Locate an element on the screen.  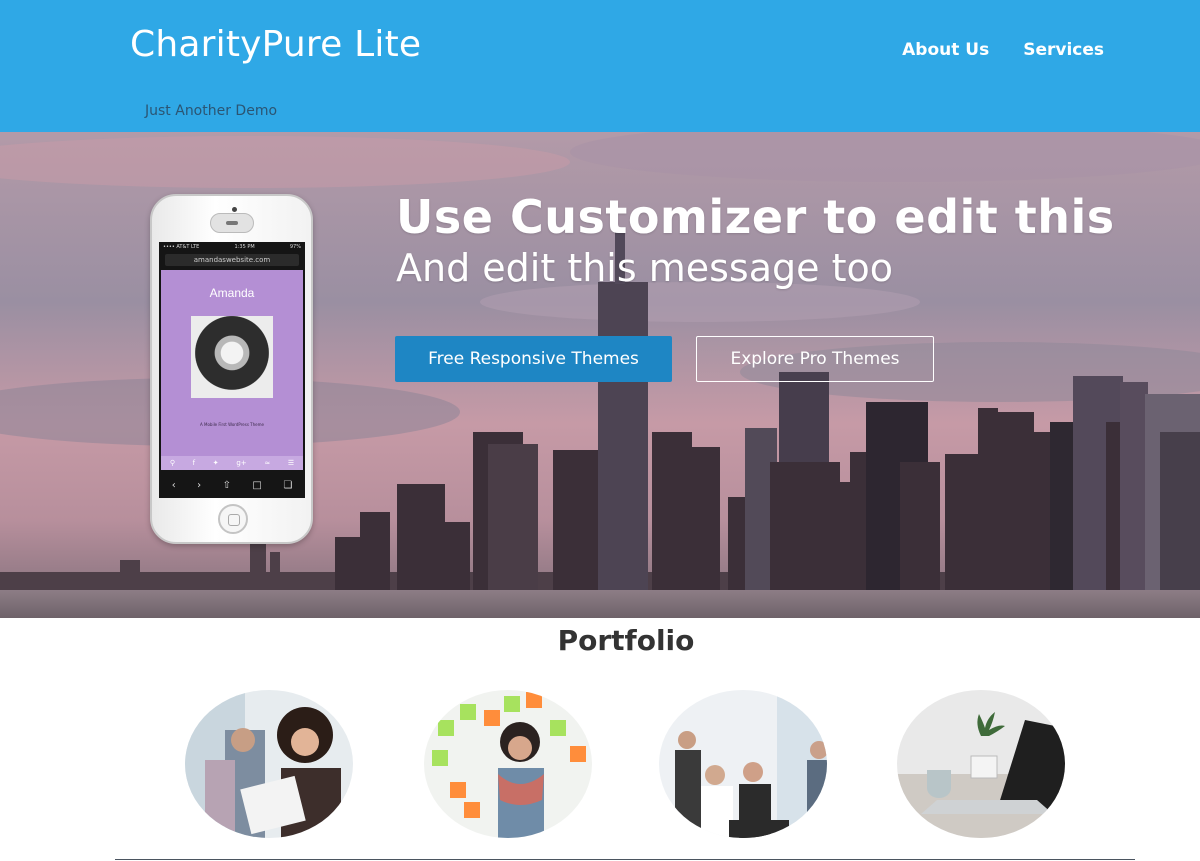
phone-status-bar: •••• AT&T LTE 1:35 PM 97% is located at coordinates (232, 247).